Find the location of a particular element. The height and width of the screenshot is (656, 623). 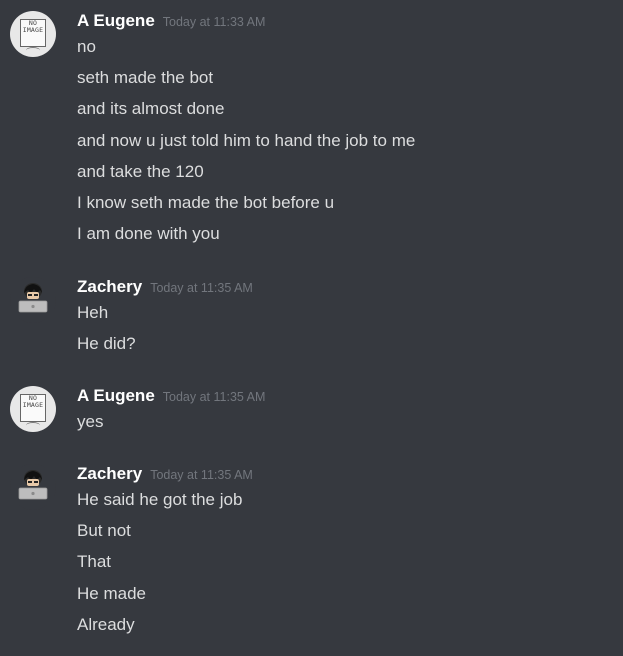

message-text: and its almost done is located at coordinates (347, 108).